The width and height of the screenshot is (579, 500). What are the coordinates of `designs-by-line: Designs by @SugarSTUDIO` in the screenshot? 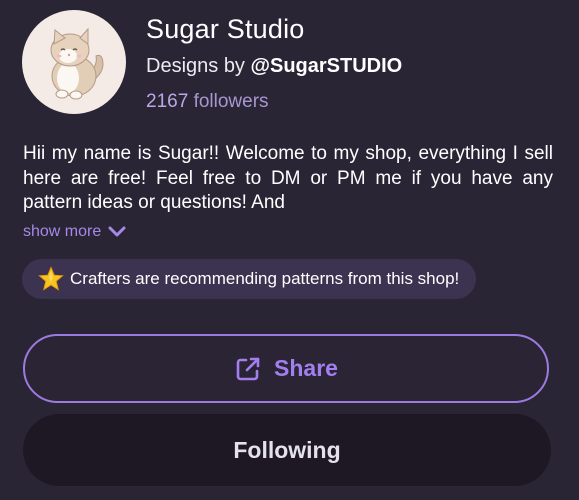 It's located at (274, 66).